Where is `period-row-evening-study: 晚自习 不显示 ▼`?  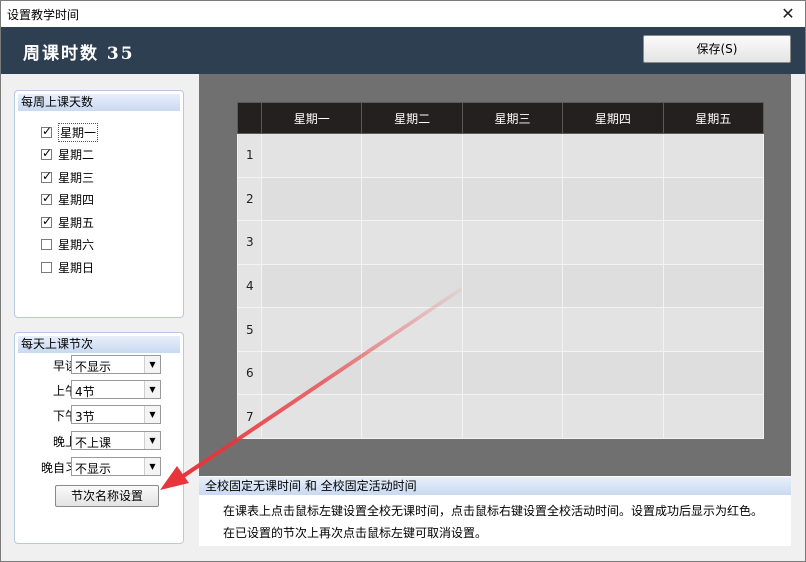
period-row-evening-study: 晚自习 不显示 ▼ is located at coordinates (100, 467).